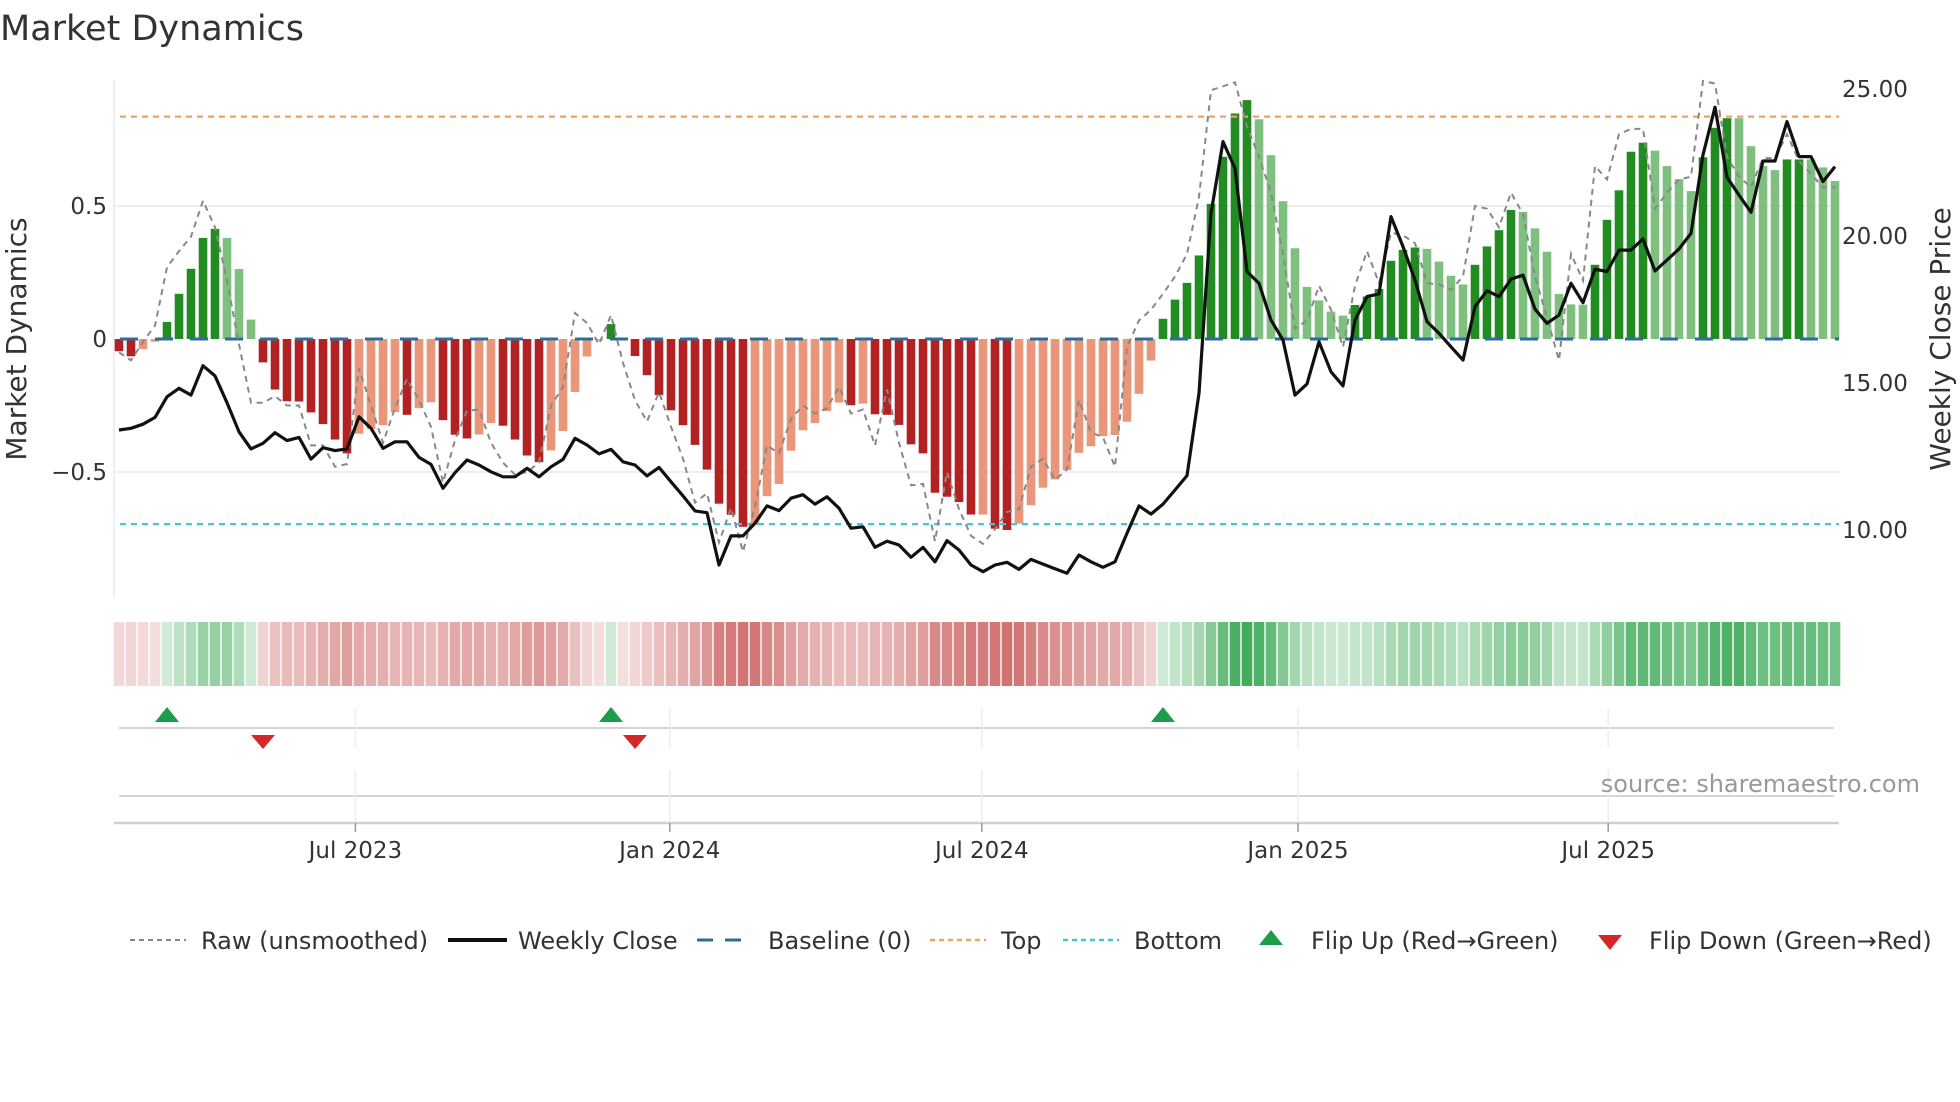 This screenshot has width=1960, height=1102. I want to click on legend-raw-label: Raw (unsmoothed), so click(314, 941).